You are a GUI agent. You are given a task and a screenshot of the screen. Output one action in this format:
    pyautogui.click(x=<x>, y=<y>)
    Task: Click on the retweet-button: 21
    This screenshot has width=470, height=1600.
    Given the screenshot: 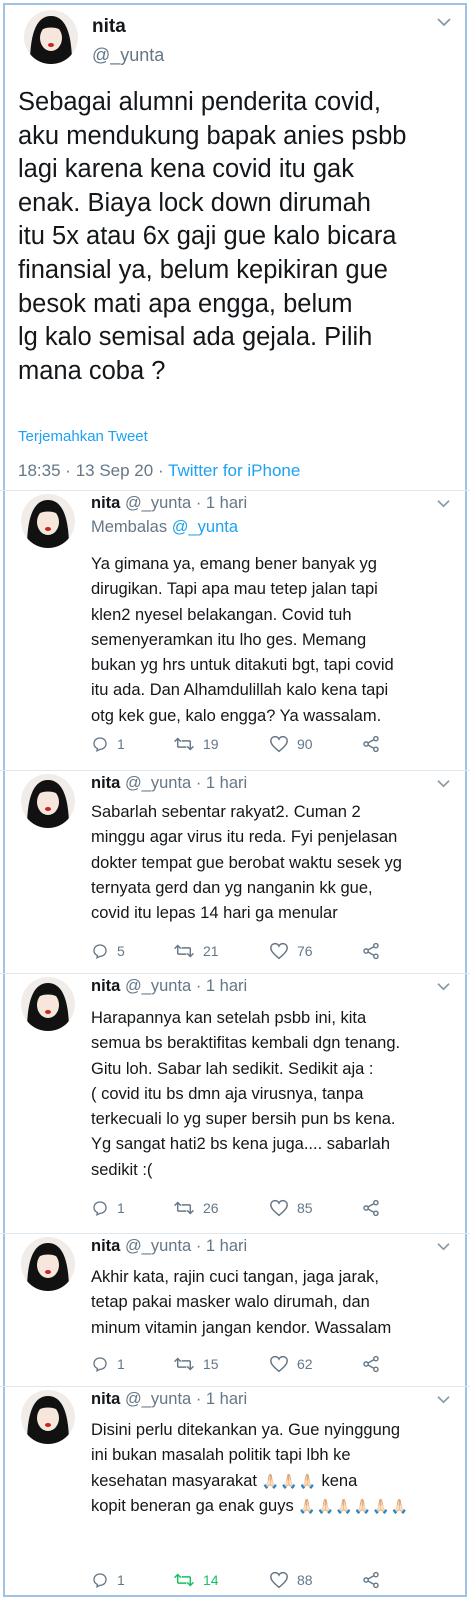 What is the action you would take?
    pyautogui.click(x=196, y=951)
    